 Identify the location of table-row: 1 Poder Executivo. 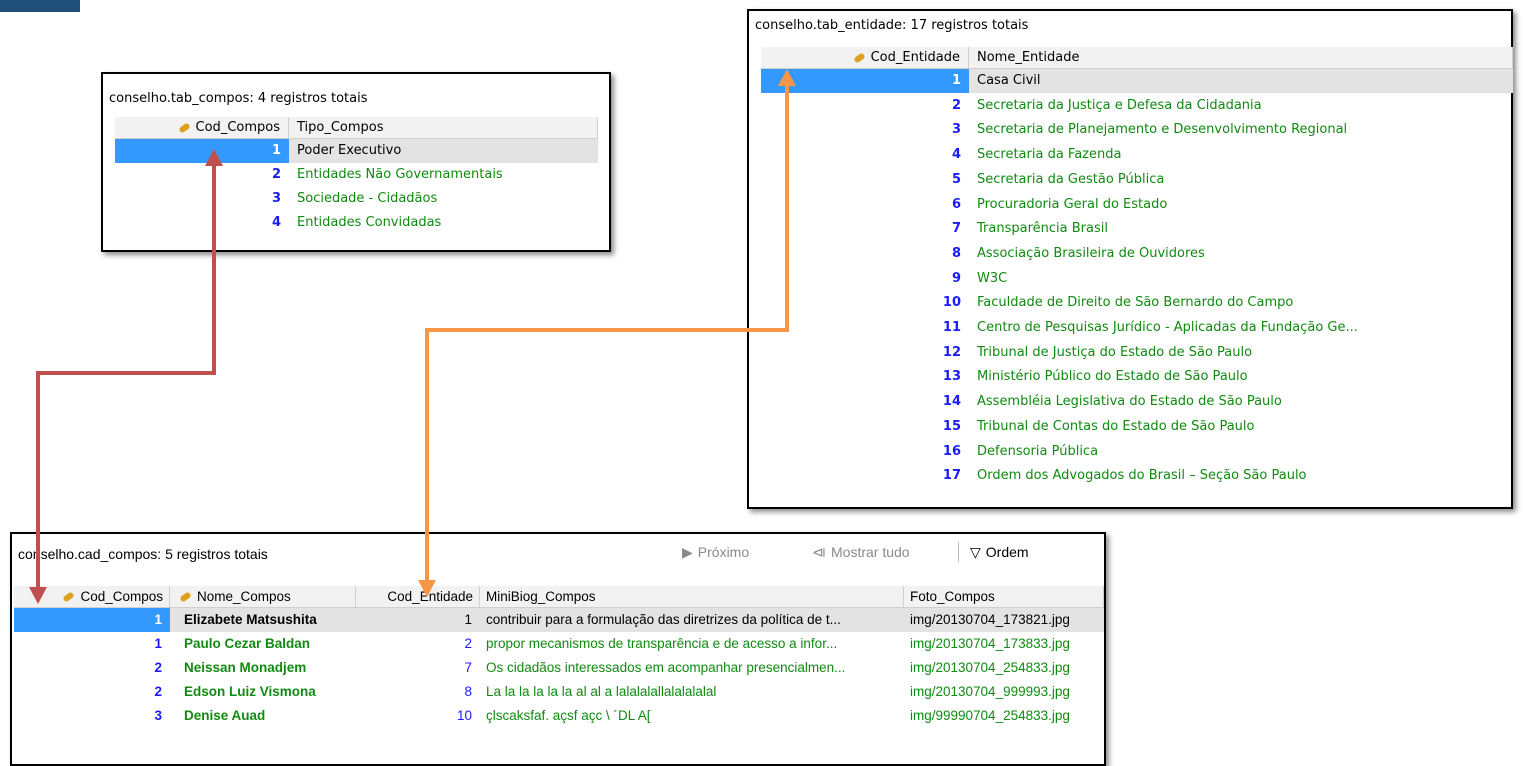
(356, 151).